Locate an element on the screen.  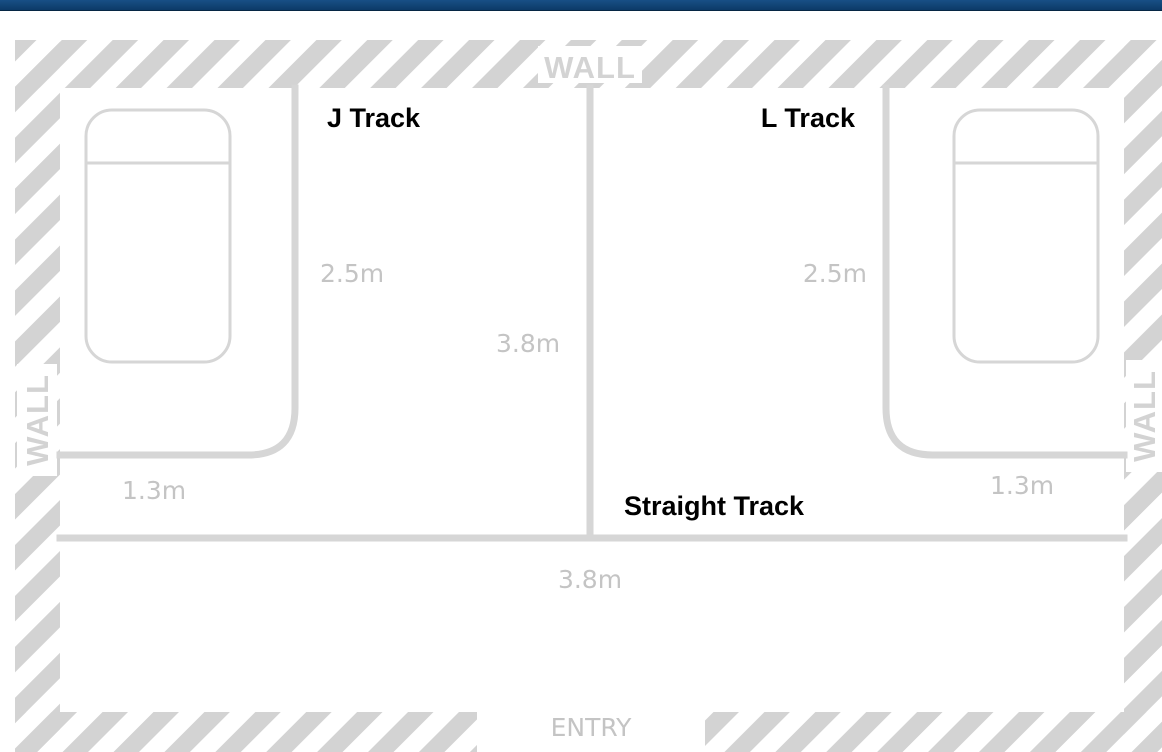
bottom-wall-right is located at coordinates (933, 732).